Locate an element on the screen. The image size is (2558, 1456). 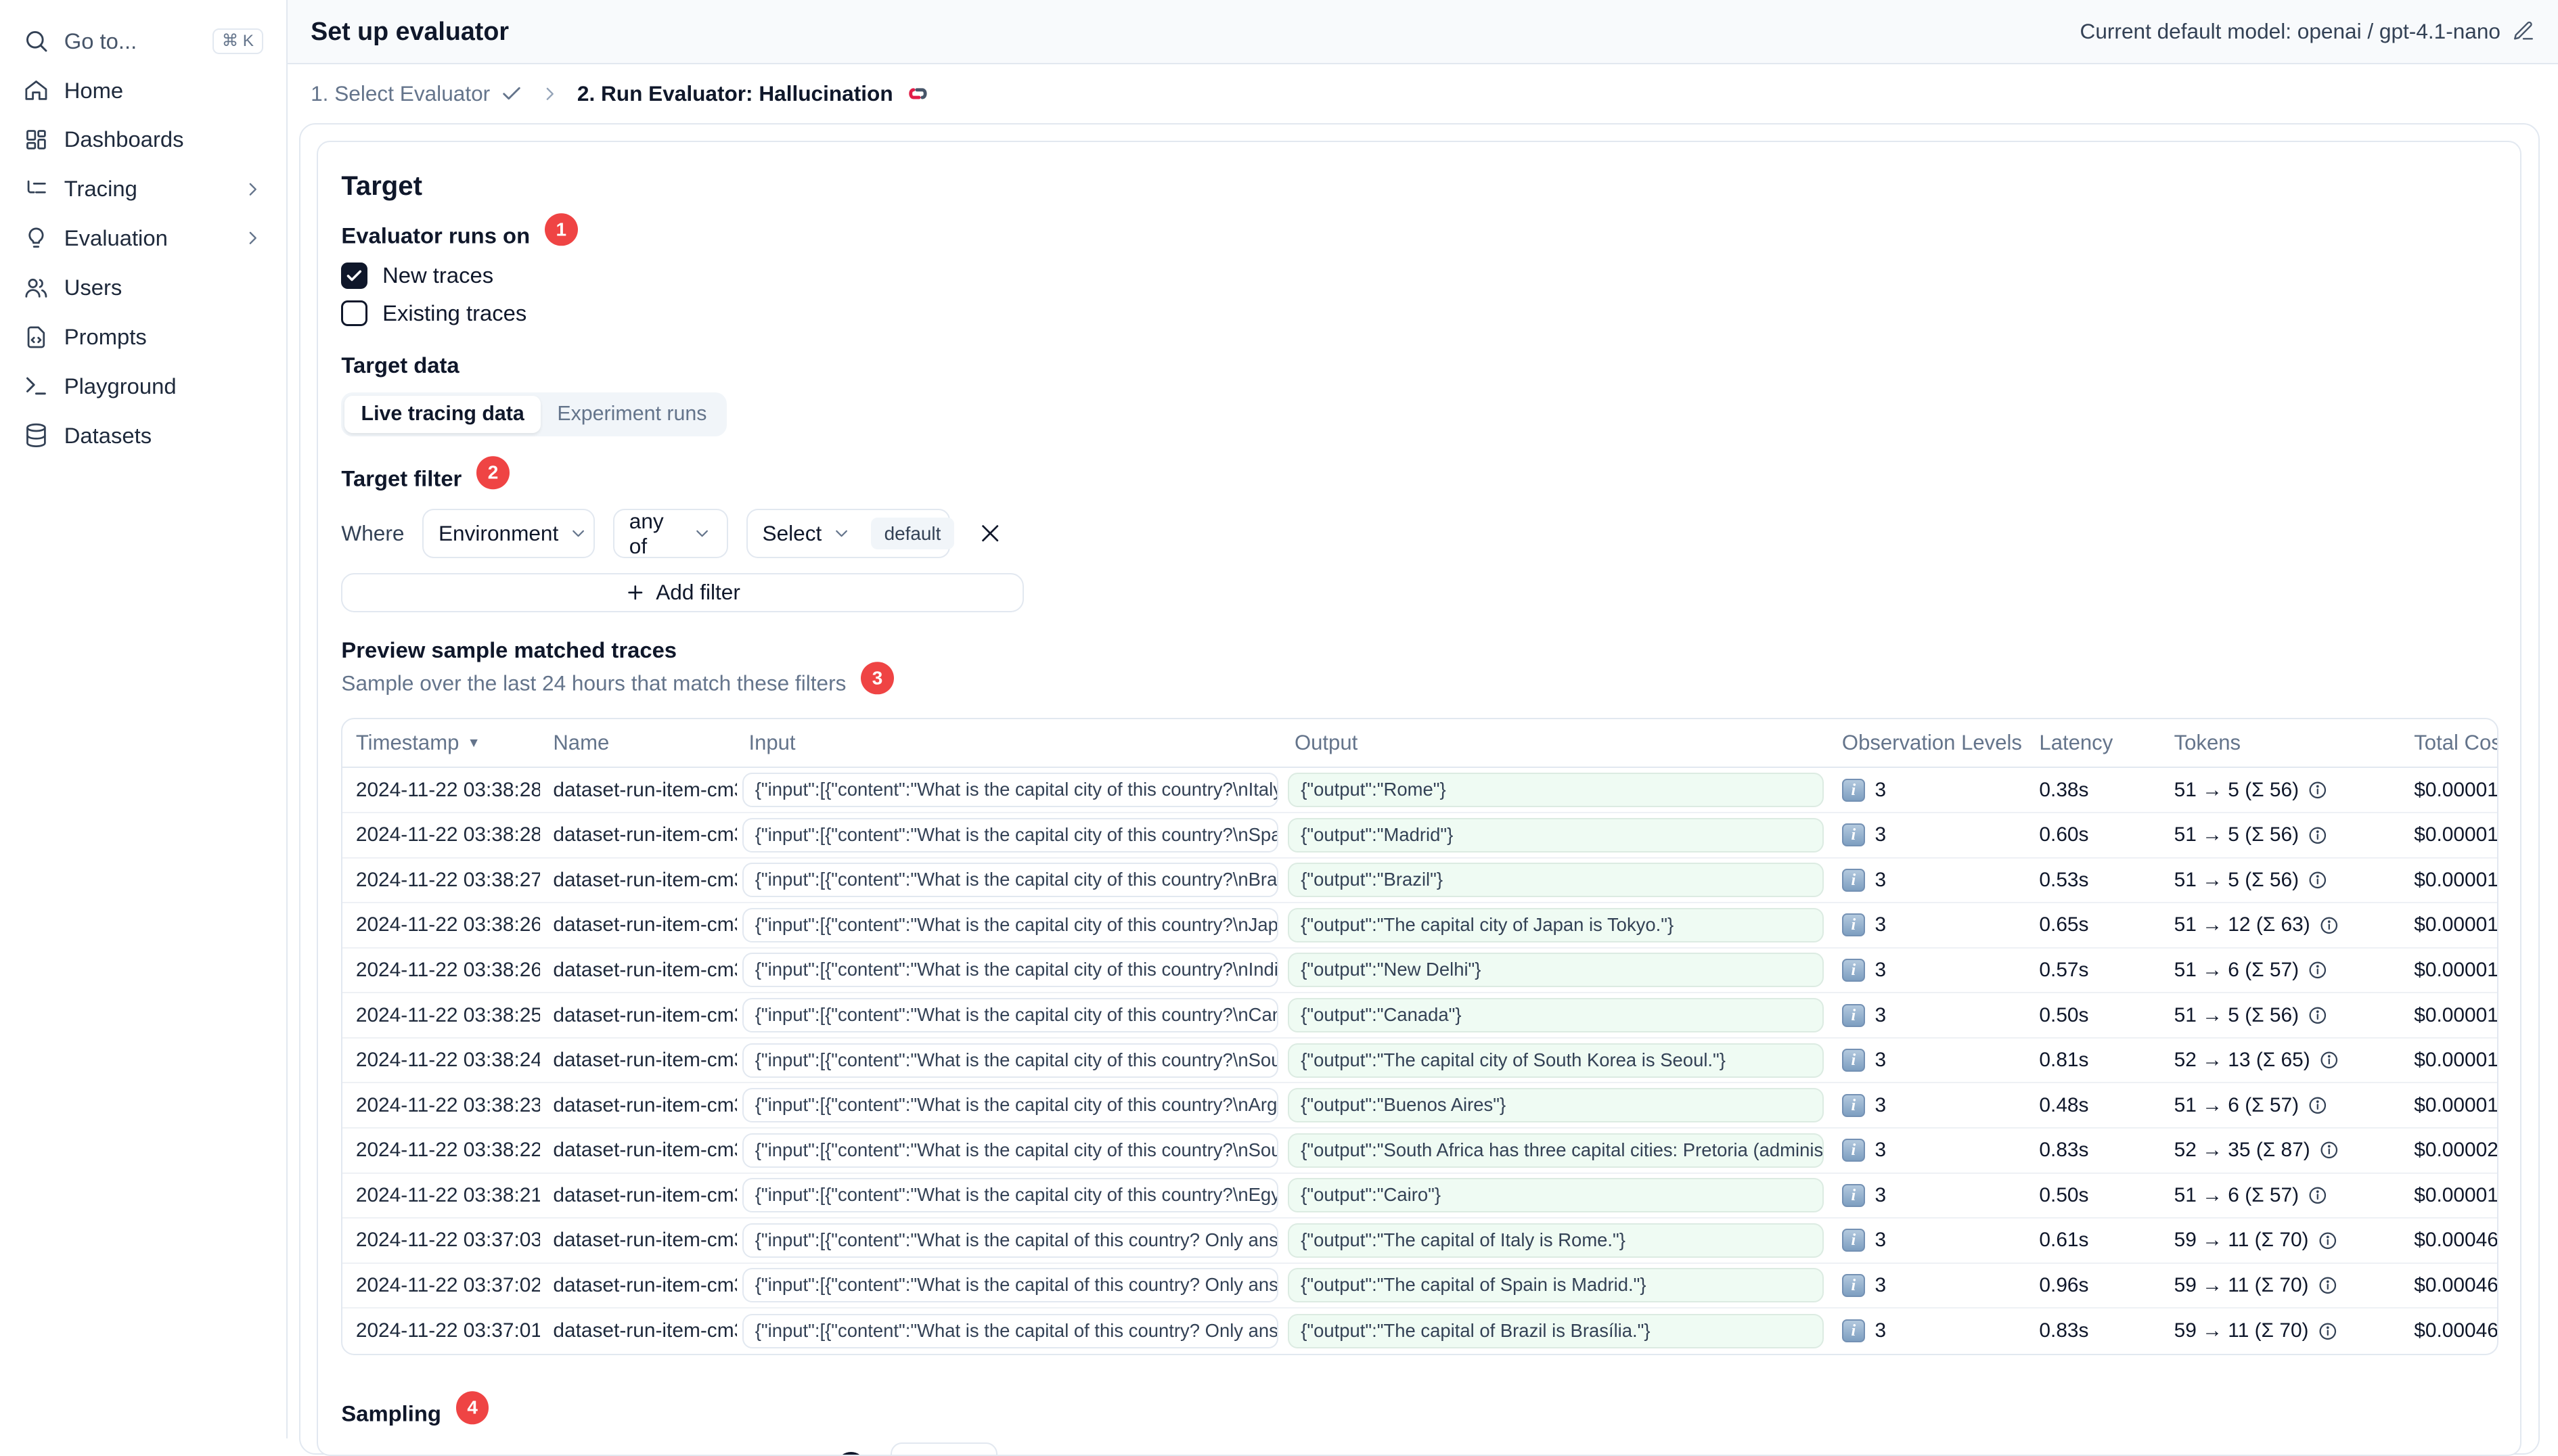
sidebar-item-dashboards: Dashboards is located at coordinates (143, 139).